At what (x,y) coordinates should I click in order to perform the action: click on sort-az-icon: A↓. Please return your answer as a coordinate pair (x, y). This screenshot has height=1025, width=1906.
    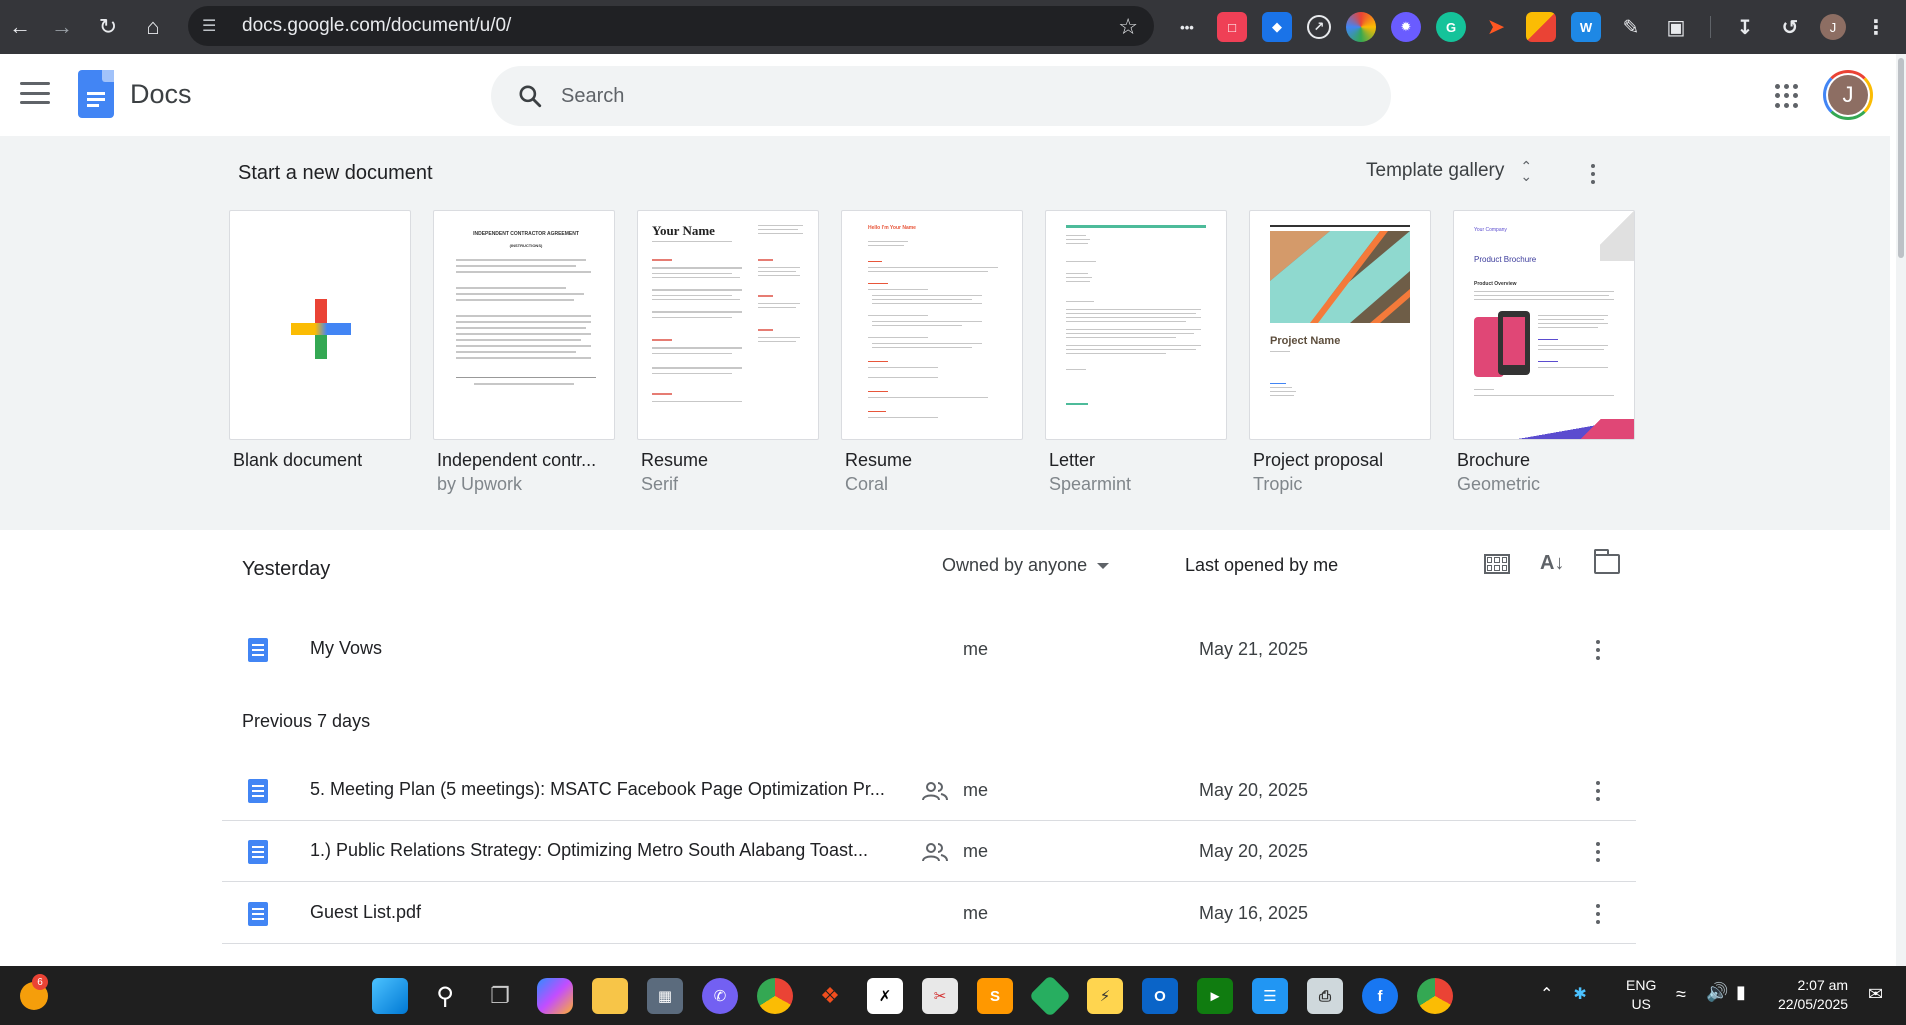
    Looking at the image, I should click on (1552, 563).